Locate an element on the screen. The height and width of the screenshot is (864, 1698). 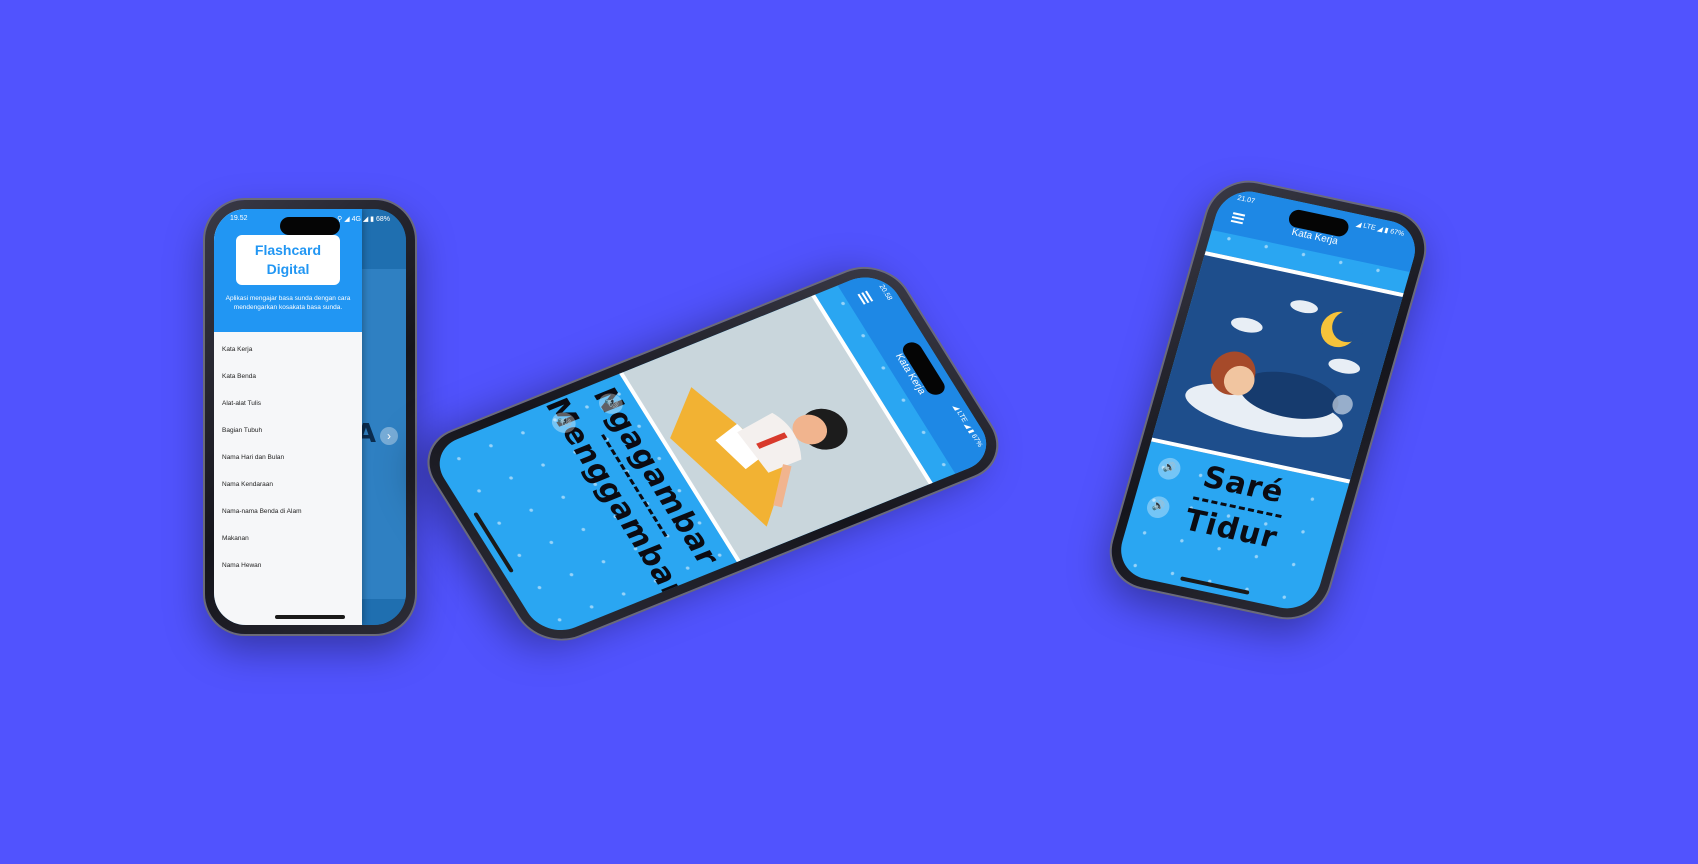
drawer-item: Nama Kendaraan is located at coordinates (288, 484).